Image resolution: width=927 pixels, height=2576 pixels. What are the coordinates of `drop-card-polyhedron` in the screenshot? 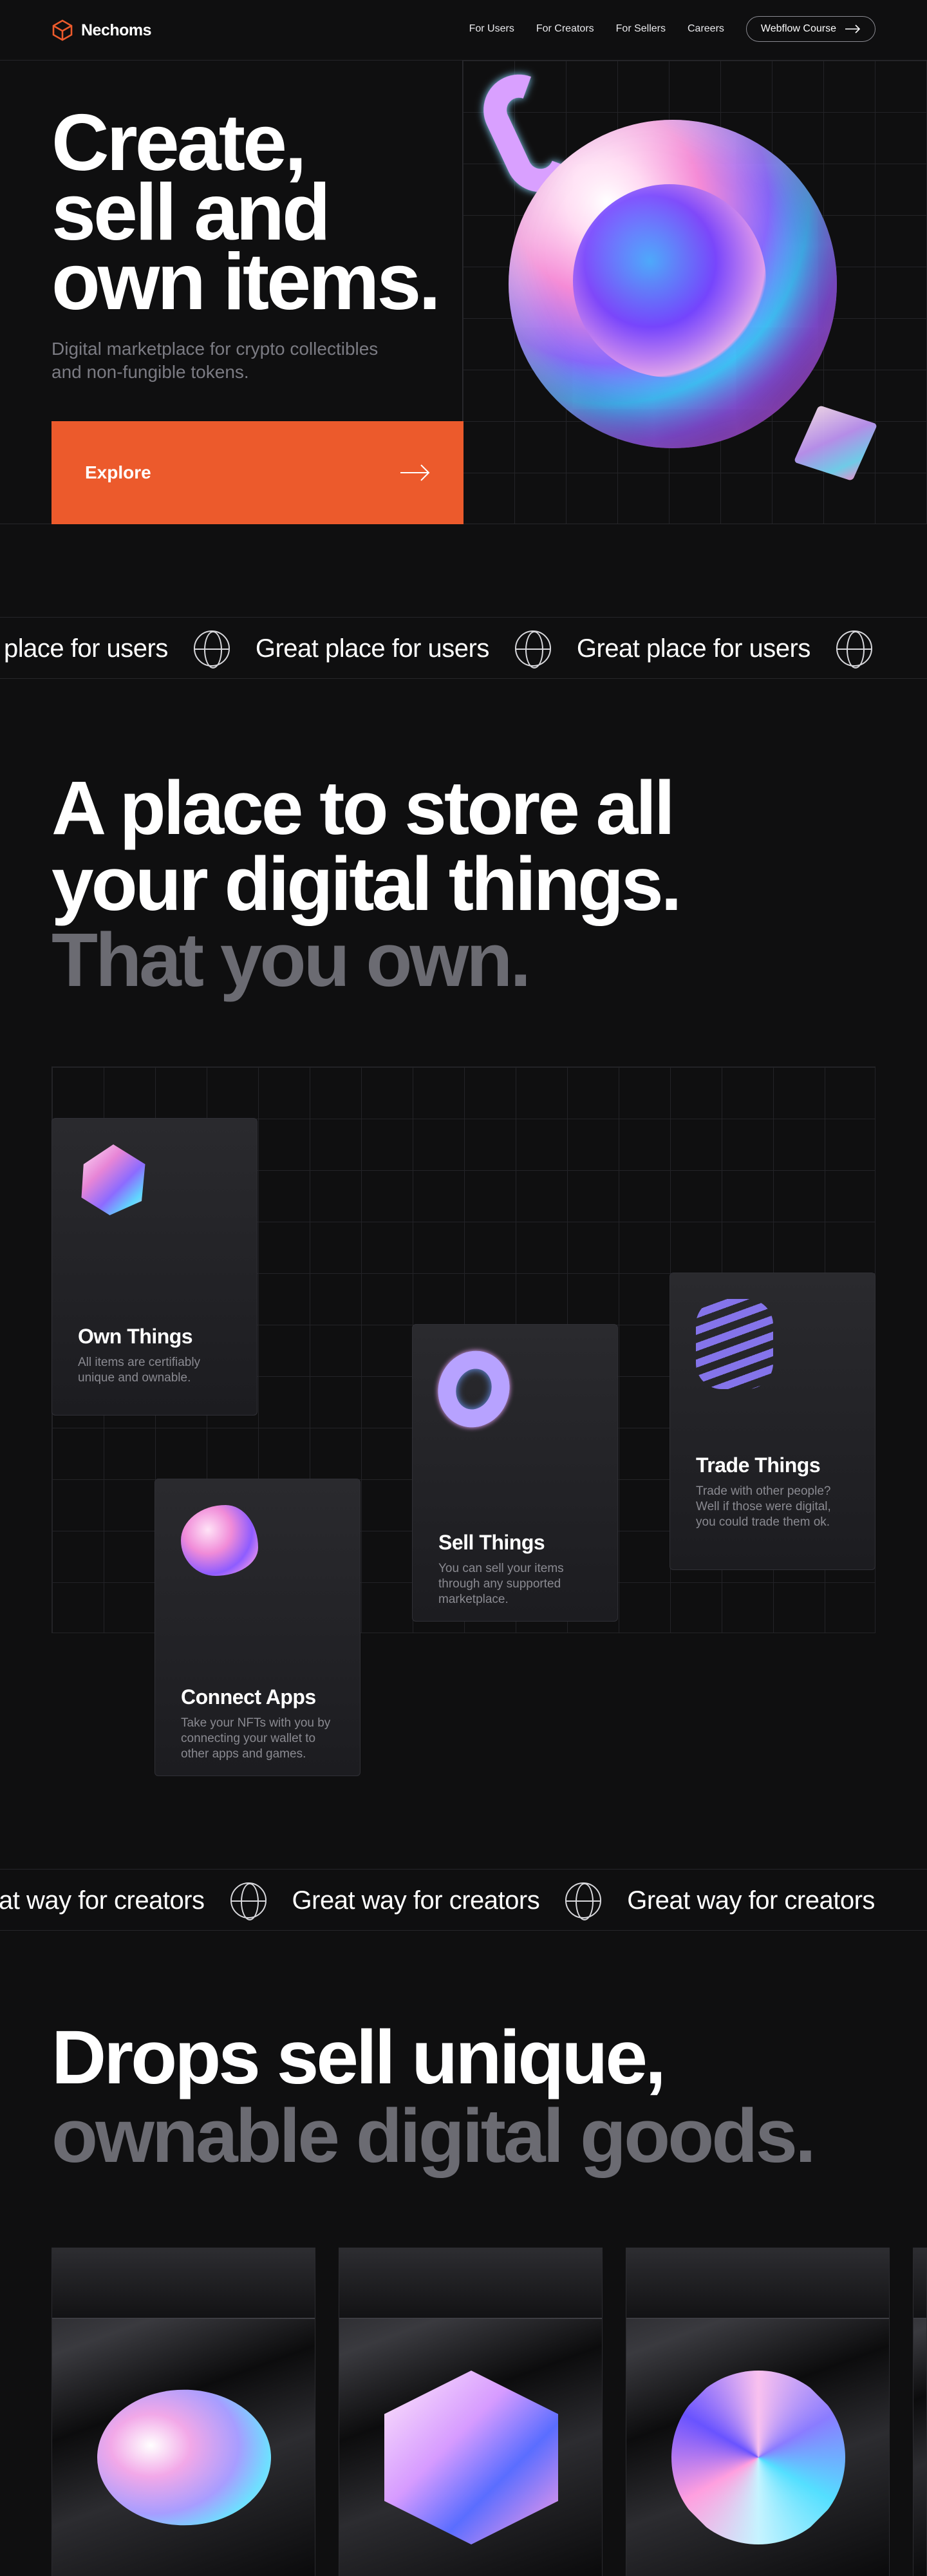 It's located at (758, 2412).